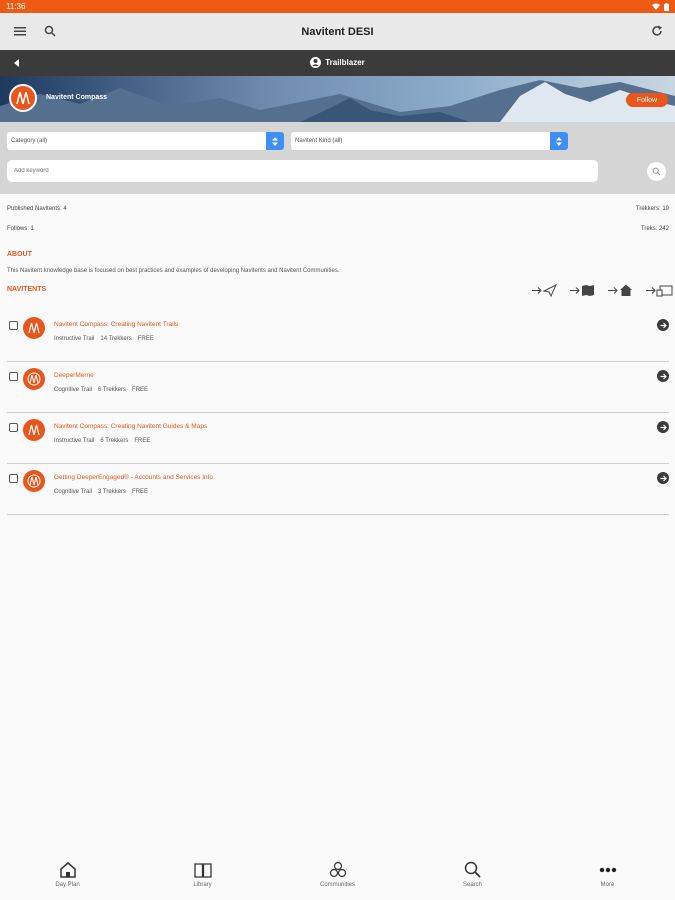  What do you see at coordinates (29, 141) in the screenshot?
I see `category-select-value: Category (all)` at bounding box center [29, 141].